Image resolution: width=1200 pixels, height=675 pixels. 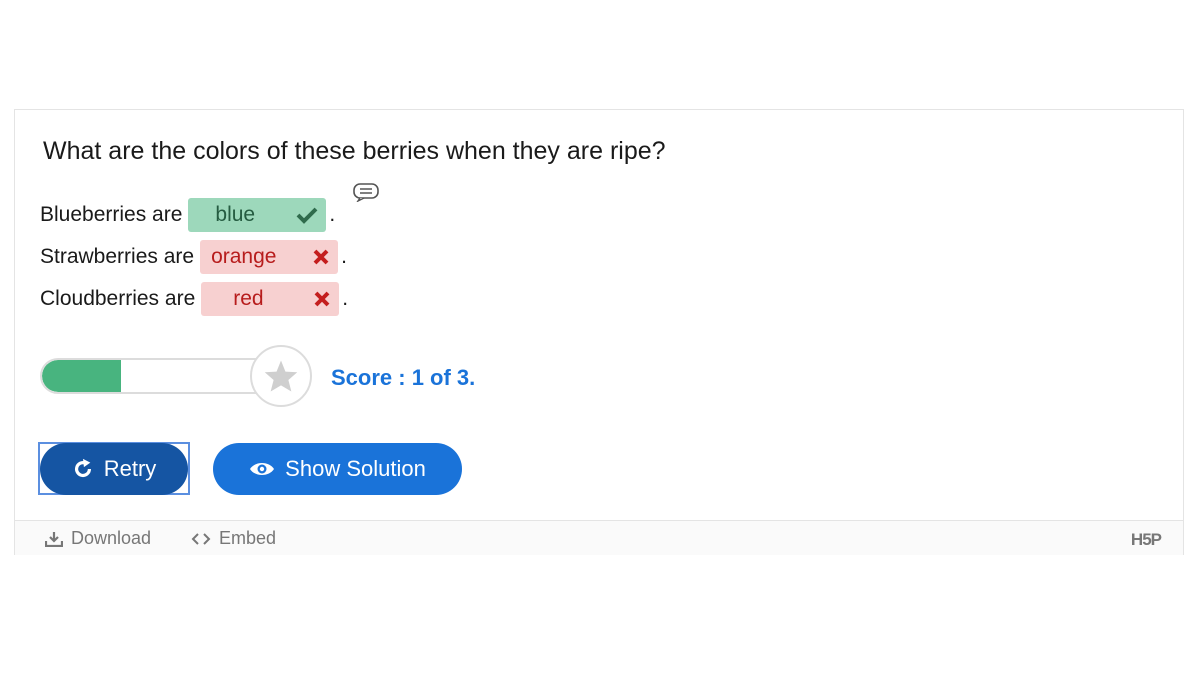 I want to click on embed-link: Embed, so click(x=233, y=538).